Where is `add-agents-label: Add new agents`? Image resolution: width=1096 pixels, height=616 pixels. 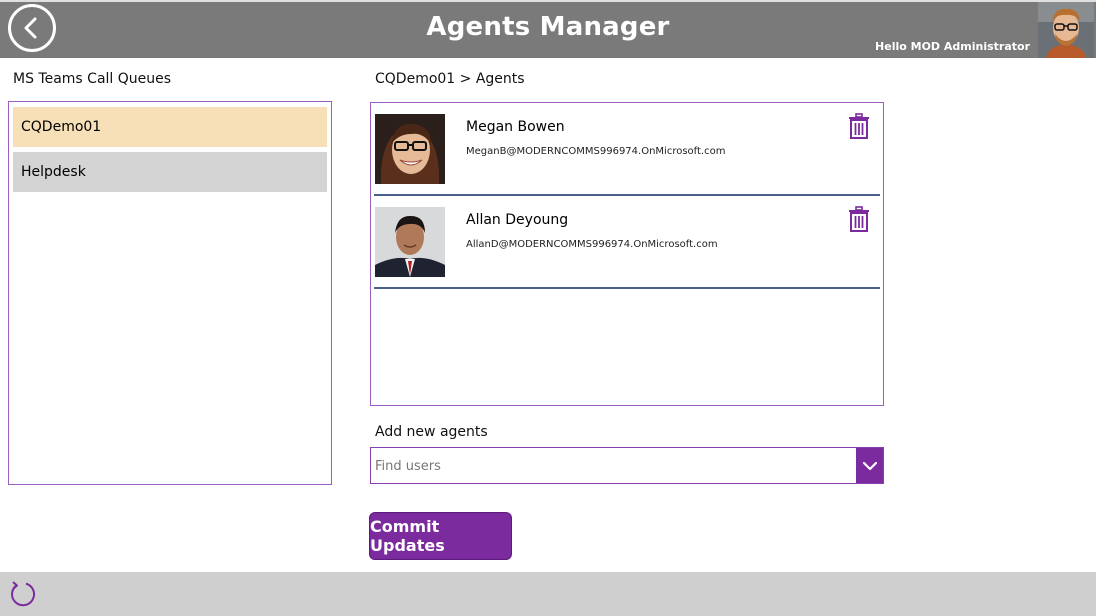 add-agents-label: Add new agents is located at coordinates (431, 432).